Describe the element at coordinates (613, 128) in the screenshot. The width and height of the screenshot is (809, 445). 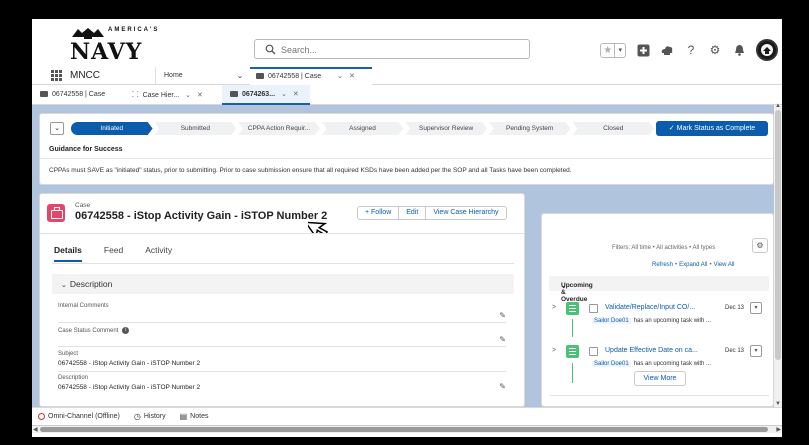
I see `path-step: Closed` at that location.